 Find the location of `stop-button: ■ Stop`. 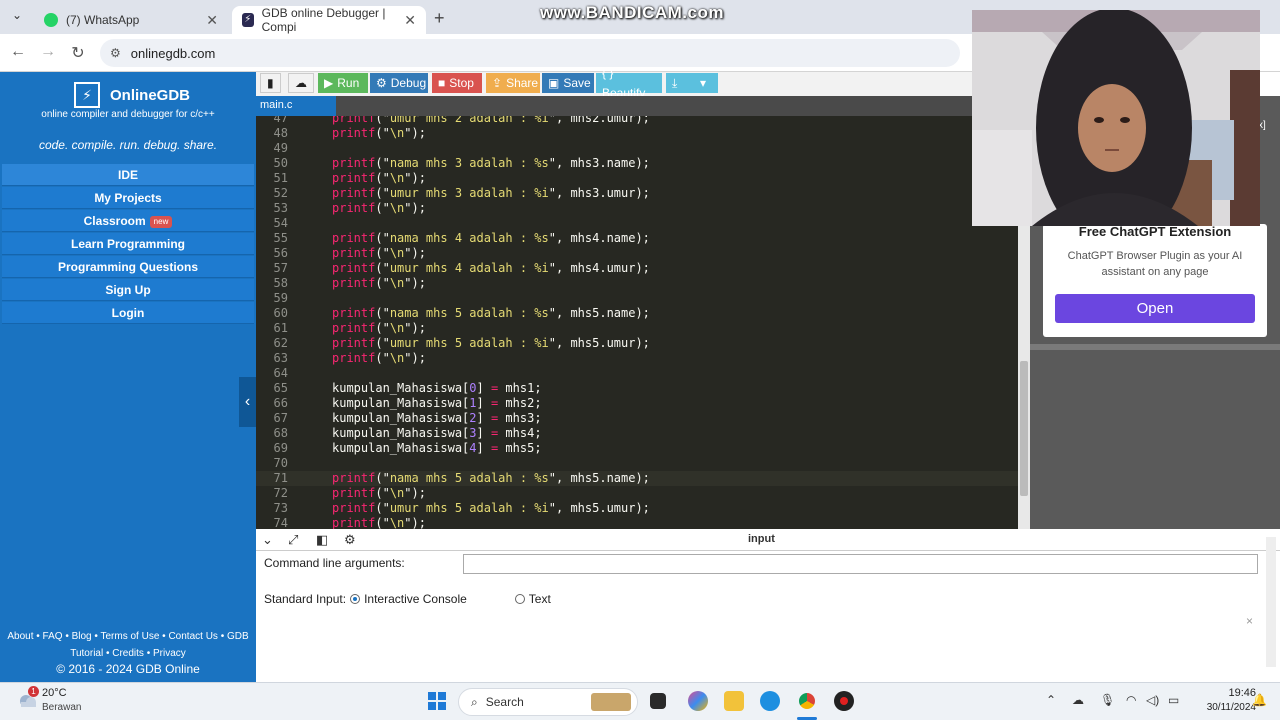

stop-button: ■ Stop is located at coordinates (457, 83).